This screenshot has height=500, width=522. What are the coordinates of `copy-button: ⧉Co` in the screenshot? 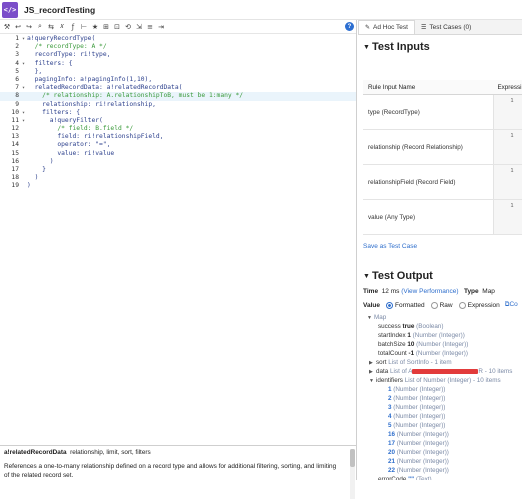 It's located at (511, 305).